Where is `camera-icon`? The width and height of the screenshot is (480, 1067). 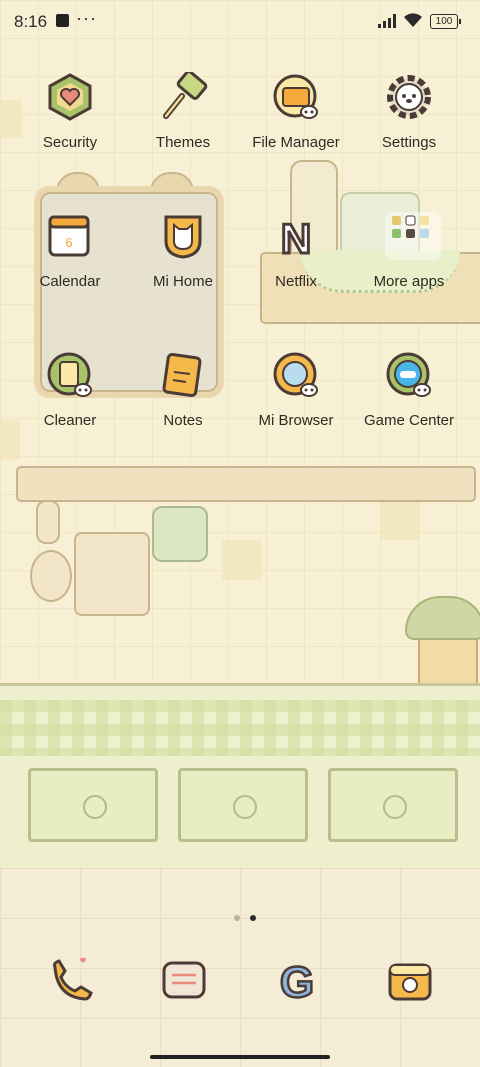
camera-icon is located at coordinates (410, 982).